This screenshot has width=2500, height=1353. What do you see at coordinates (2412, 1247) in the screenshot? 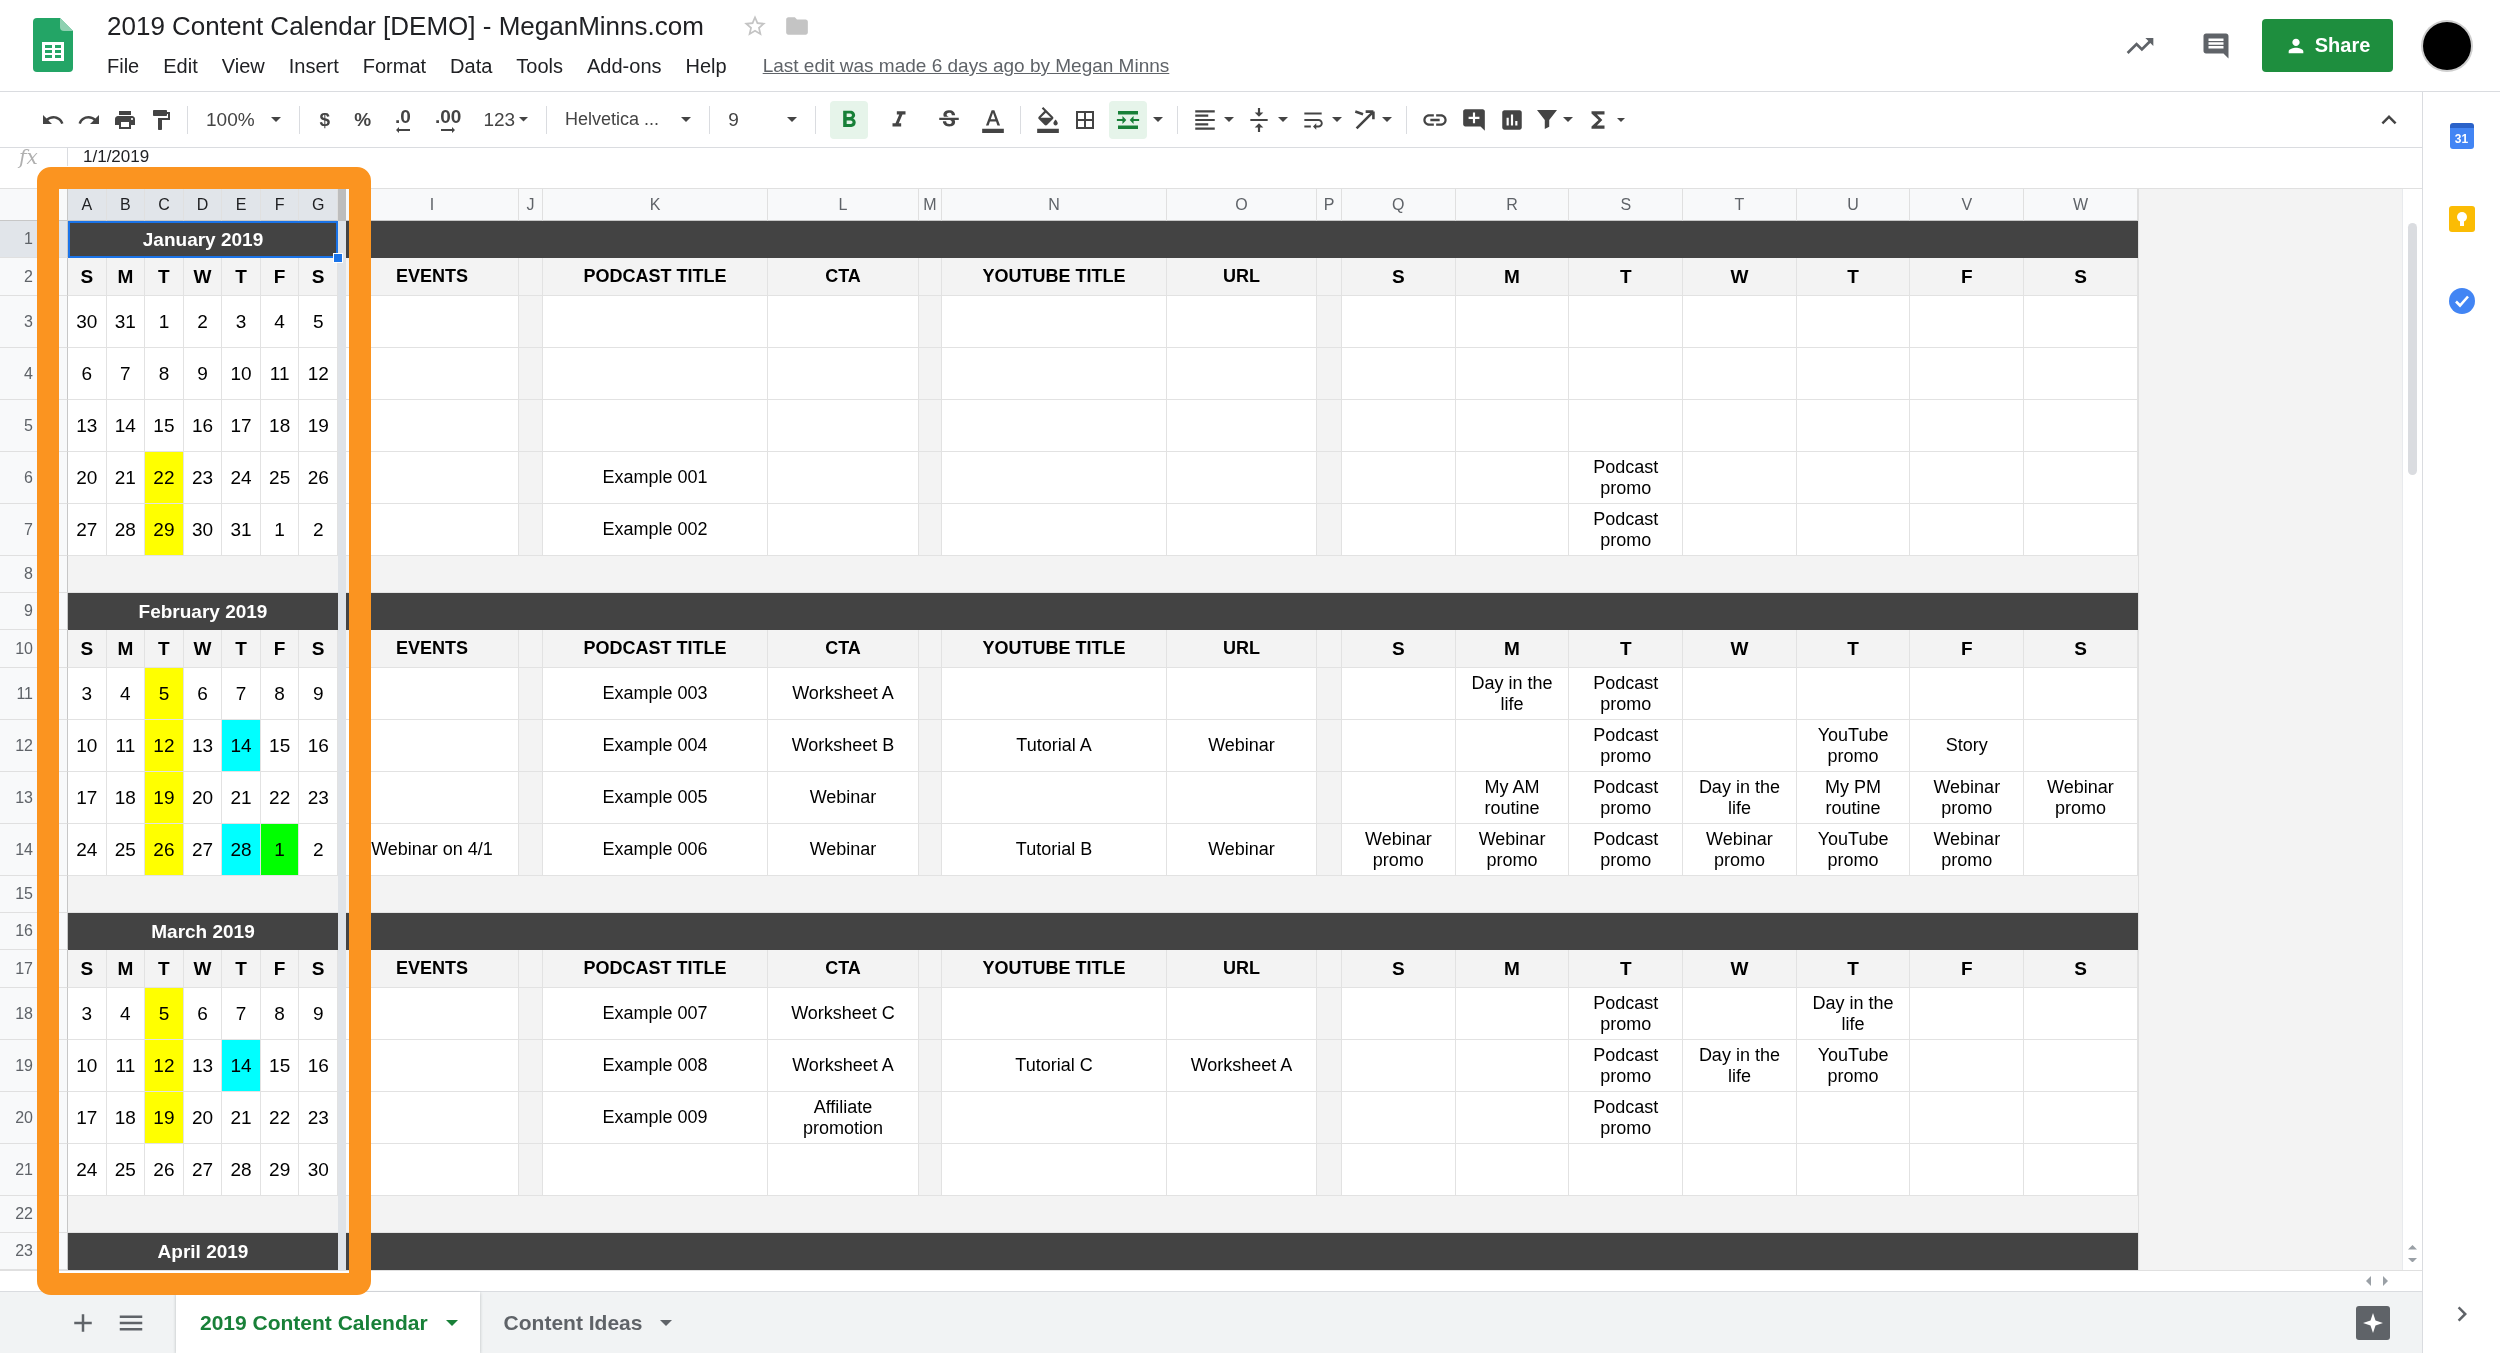
I see `triangle-up-icon` at bounding box center [2412, 1247].